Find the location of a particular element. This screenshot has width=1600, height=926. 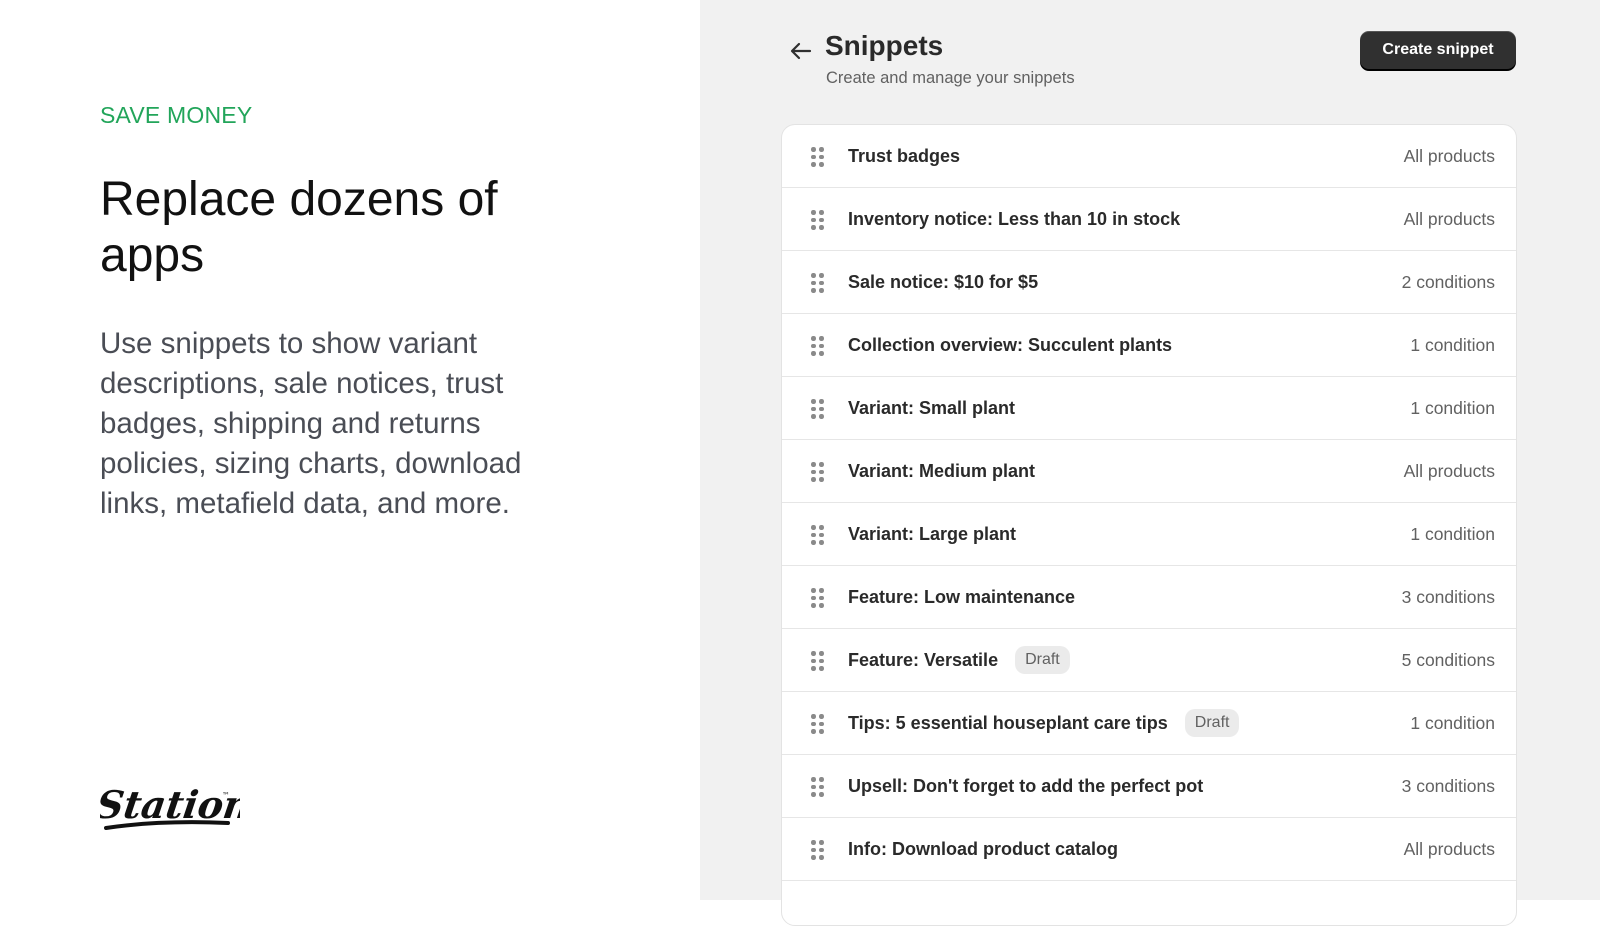

snippet-title-text: Sale notice: $10 for $5 is located at coordinates (943, 281).